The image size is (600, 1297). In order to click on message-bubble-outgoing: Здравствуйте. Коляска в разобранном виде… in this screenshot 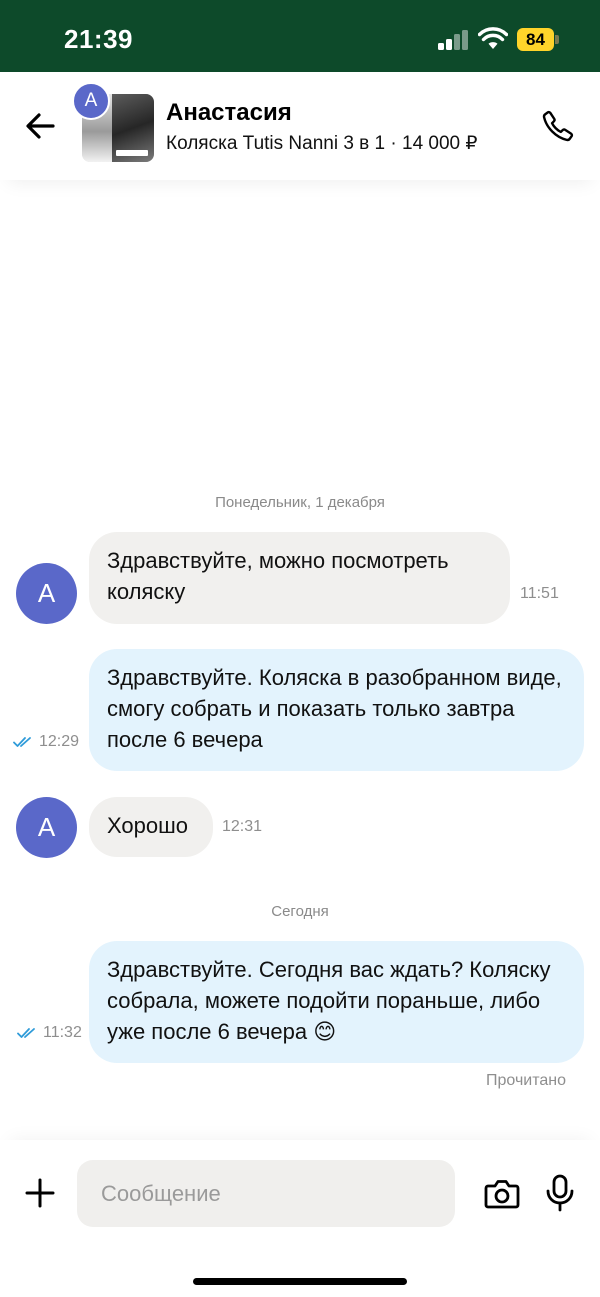, I will do `click(336, 710)`.